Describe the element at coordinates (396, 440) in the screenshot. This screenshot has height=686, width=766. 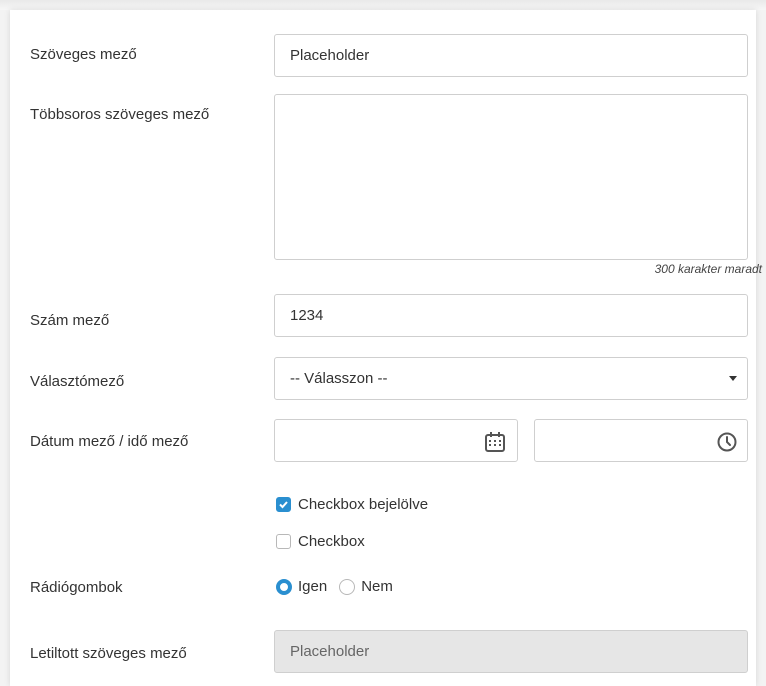
I see `date-field` at that location.